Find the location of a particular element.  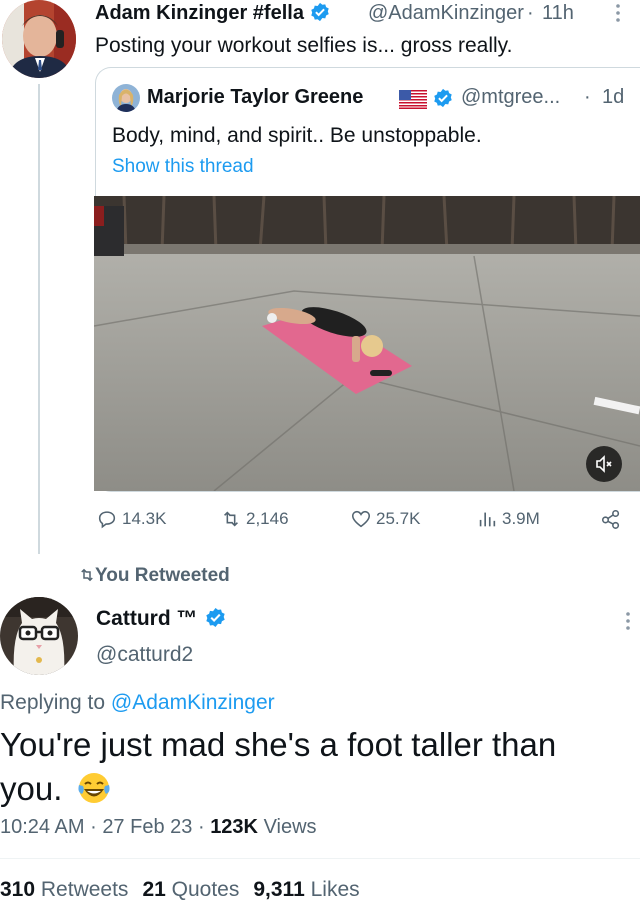

tweet-time: 10:24 AM is located at coordinates (42, 827).